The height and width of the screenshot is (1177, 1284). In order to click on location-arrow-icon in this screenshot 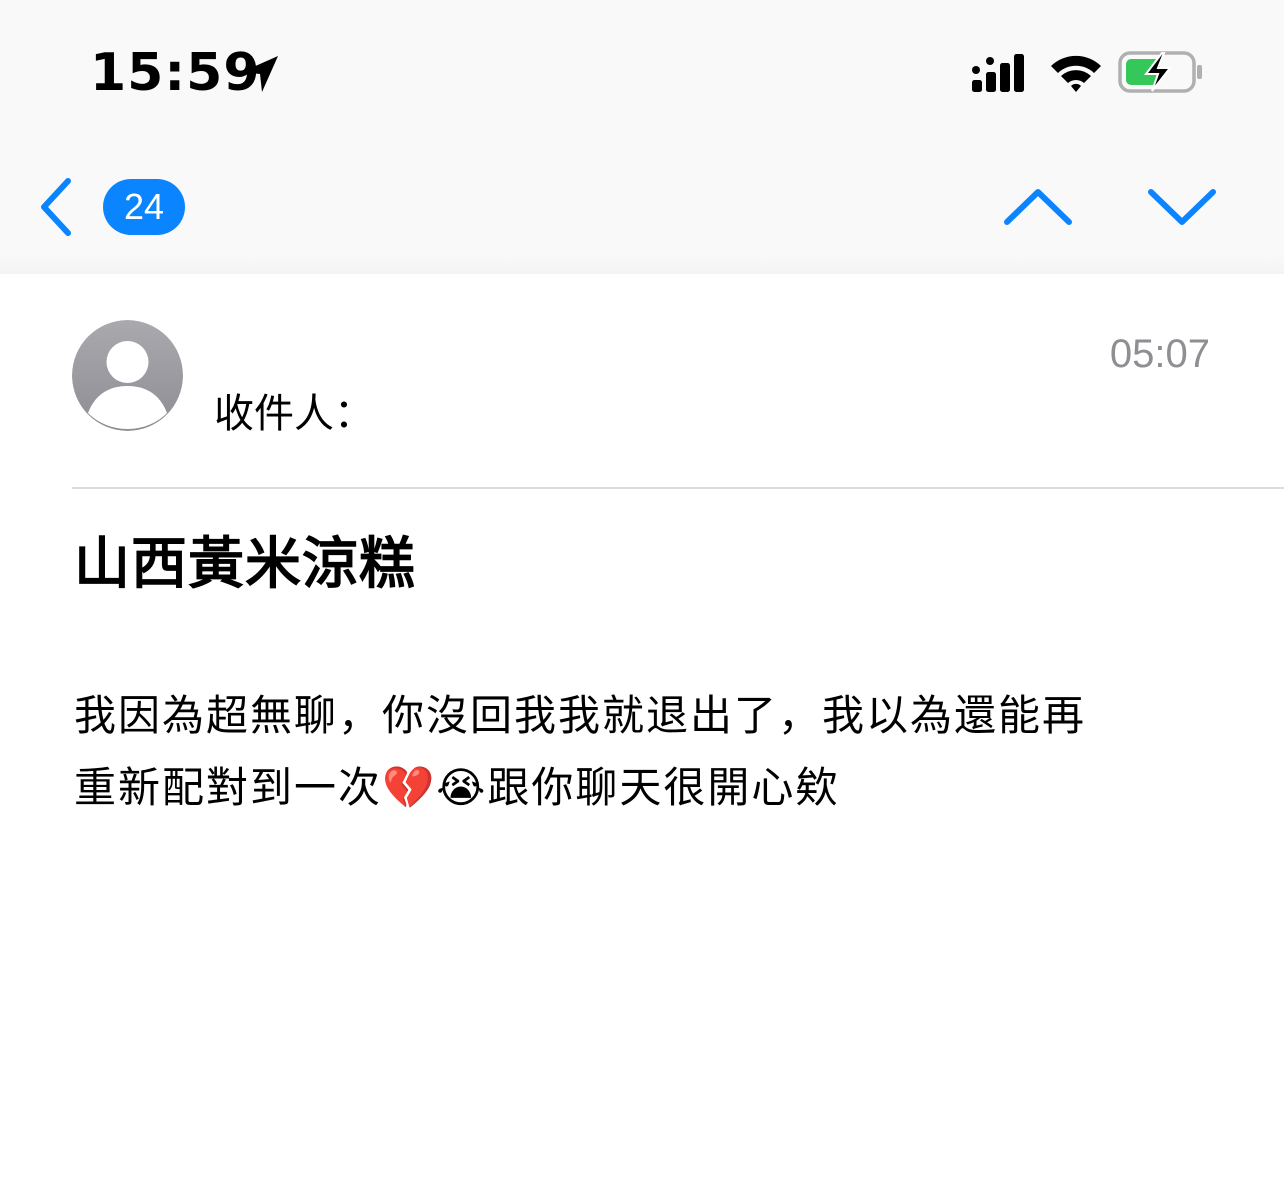, I will do `click(260, 74)`.